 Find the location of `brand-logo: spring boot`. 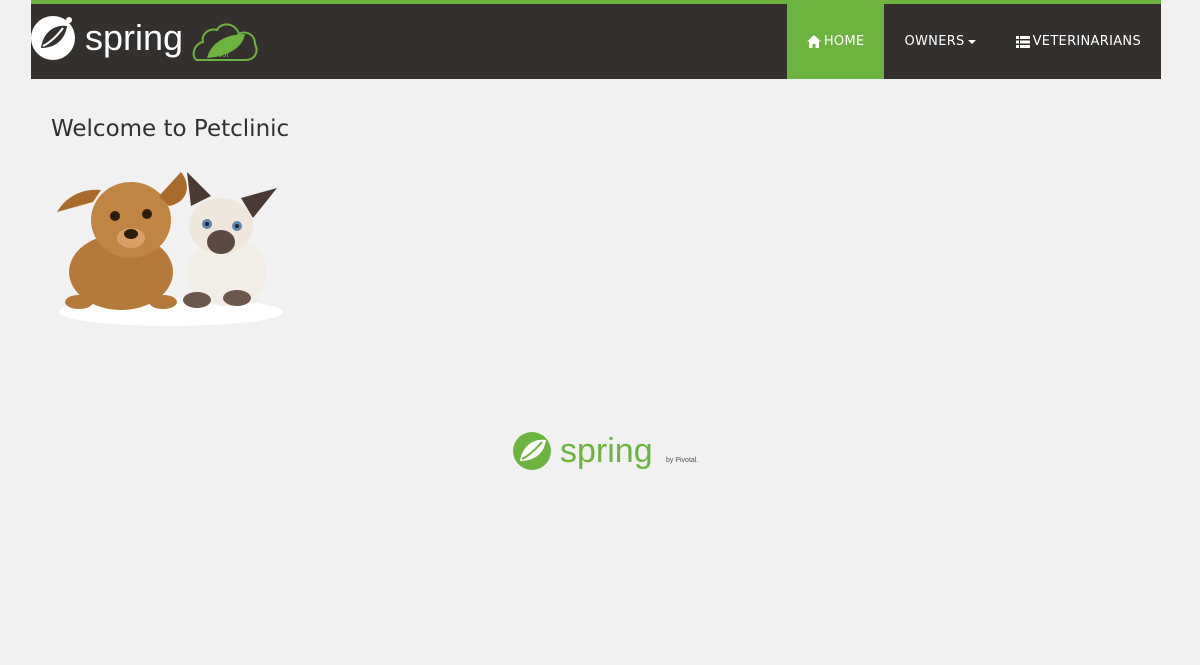

brand-logo: spring boot is located at coordinates (151, 38).